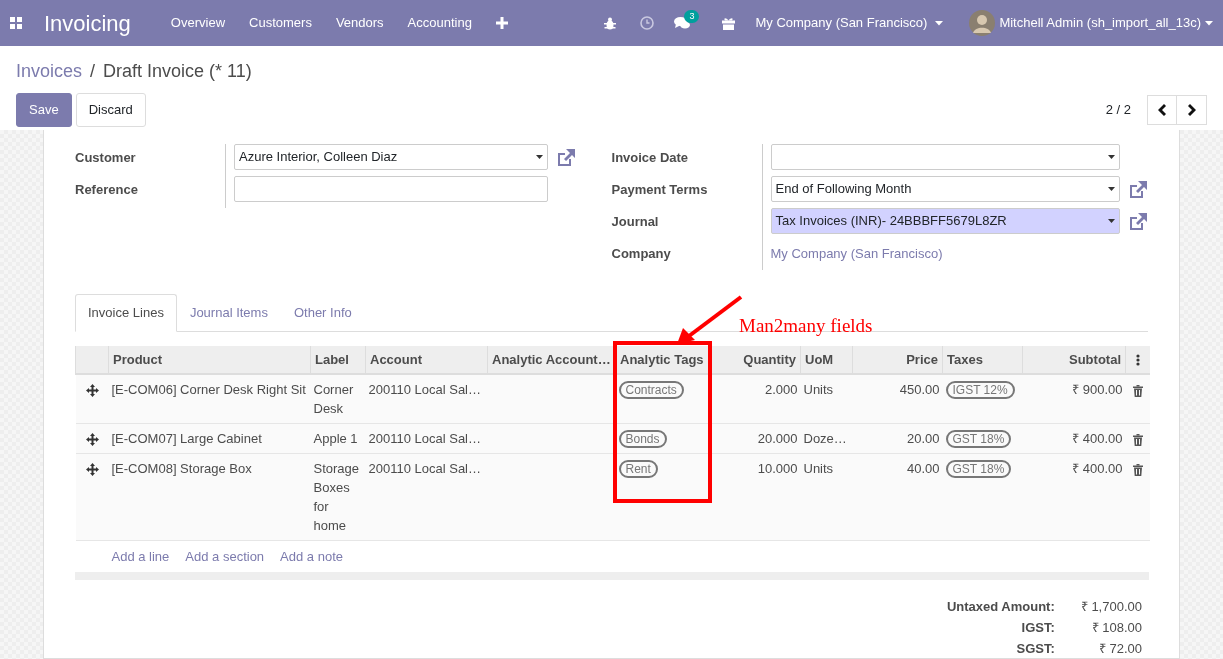 Image resolution: width=1223 pixels, height=659 pixels. What do you see at coordinates (106, 158) in the screenshot?
I see `field-label: Customer` at bounding box center [106, 158].